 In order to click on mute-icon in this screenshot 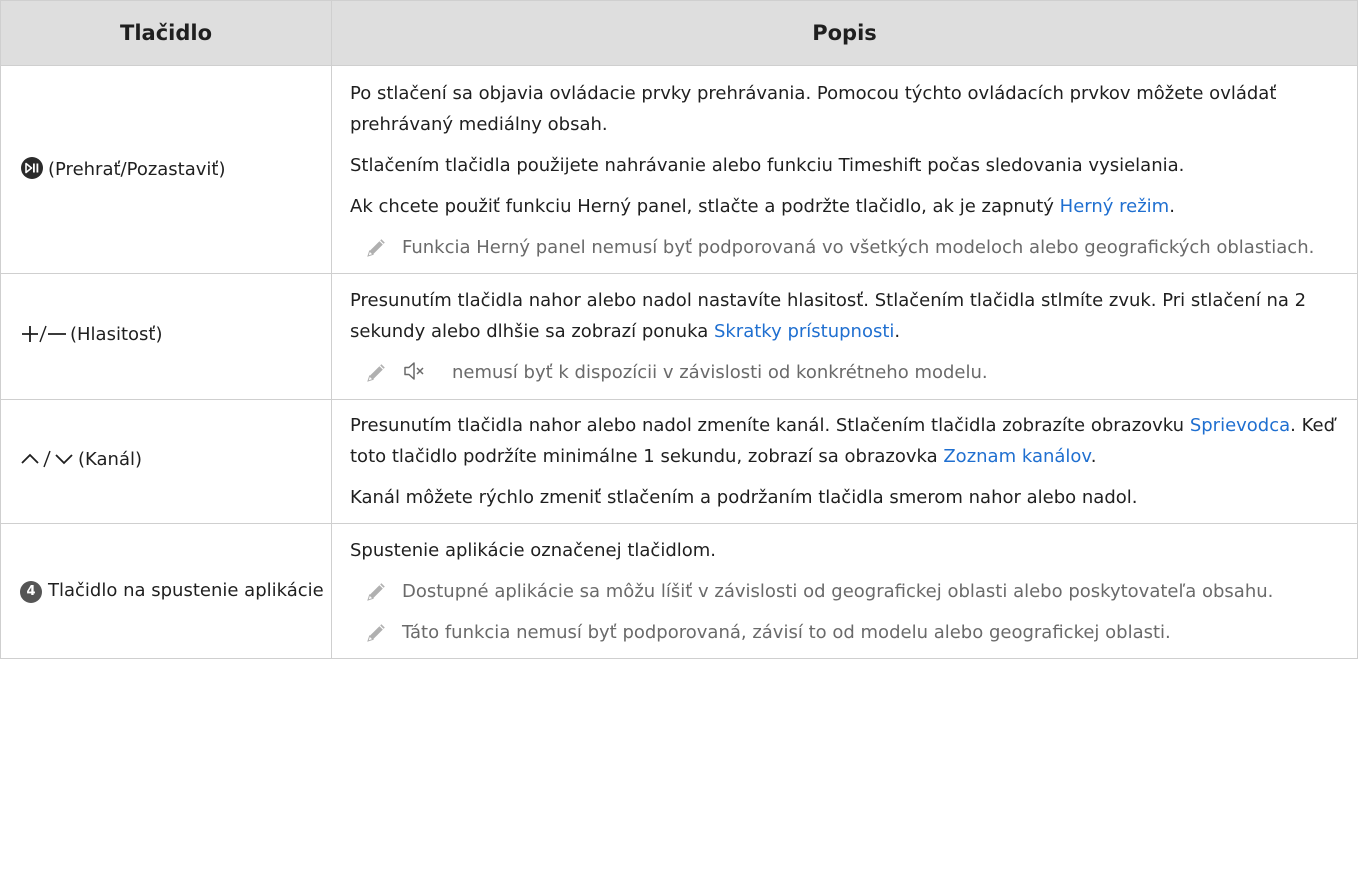, I will do `click(414, 371)`.